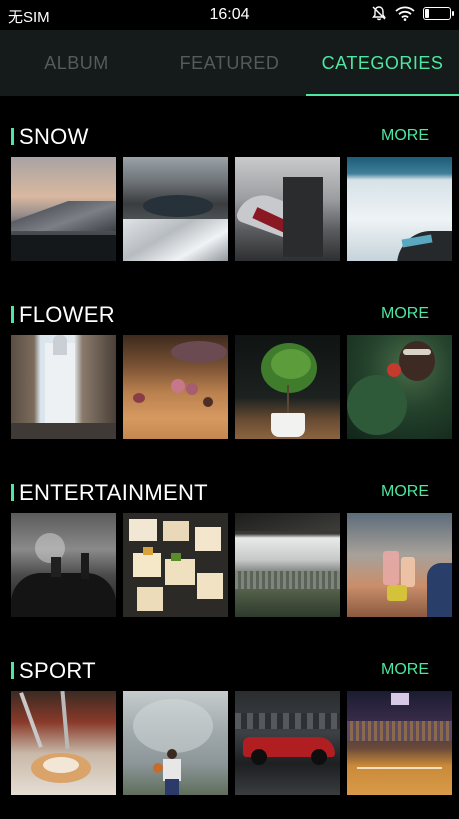 This screenshot has width=459, height=819. Describe the element at coordinates (399, 565) in the screenshot. I see `thumbnail-friends-toasting-drinks` at that location.